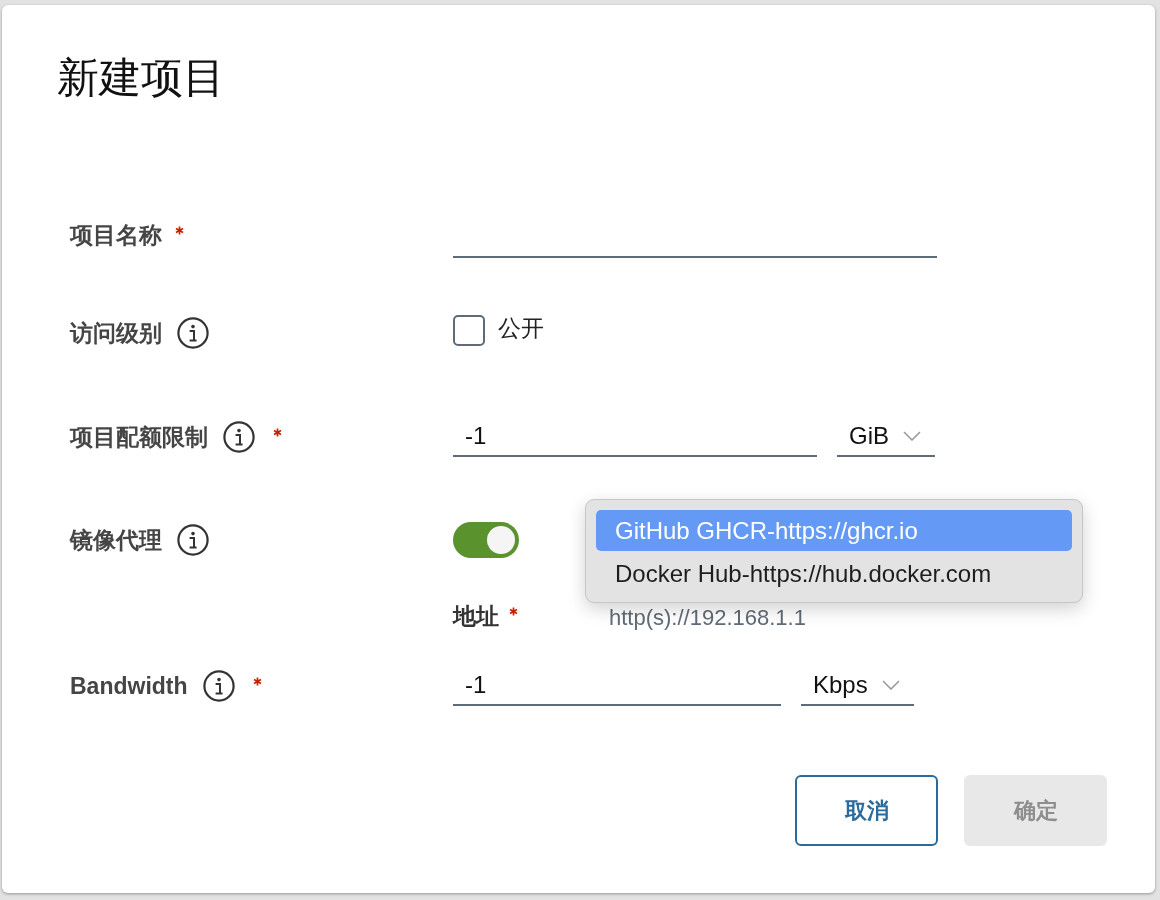 Image resolution: width=1160 pixels, height=900 pixels. I want to click on field-label: 项目名称, so click(116, 235).